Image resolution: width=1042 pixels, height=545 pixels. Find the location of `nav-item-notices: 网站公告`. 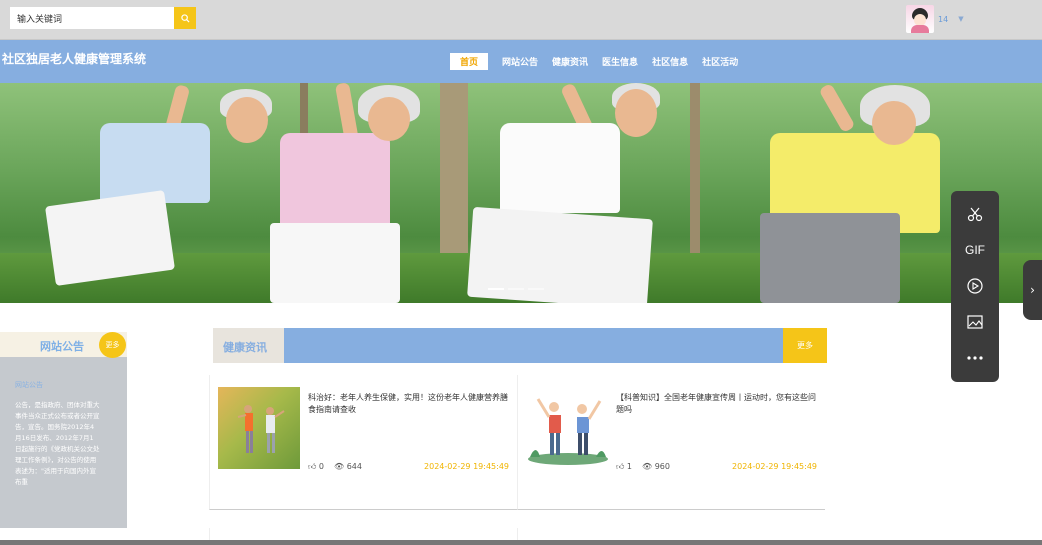

nav-item-notices: 网站公告 is located at coordinates (520, 61).